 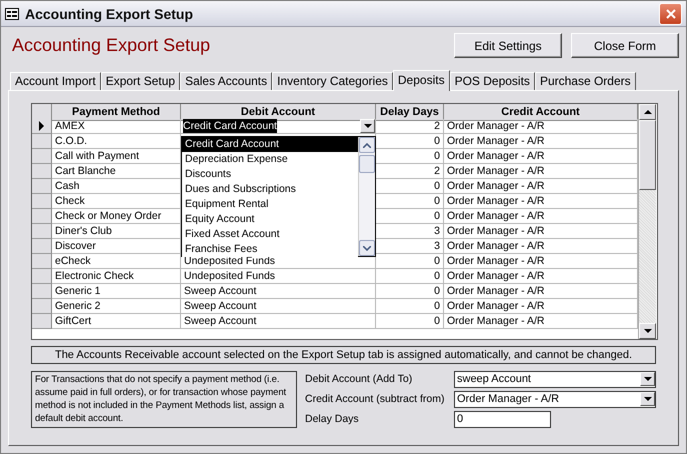 What do you see at coordinates (410, 126) in the screenshot?
I see `delay-days-cell: 2` at bounding box center [410, 126].